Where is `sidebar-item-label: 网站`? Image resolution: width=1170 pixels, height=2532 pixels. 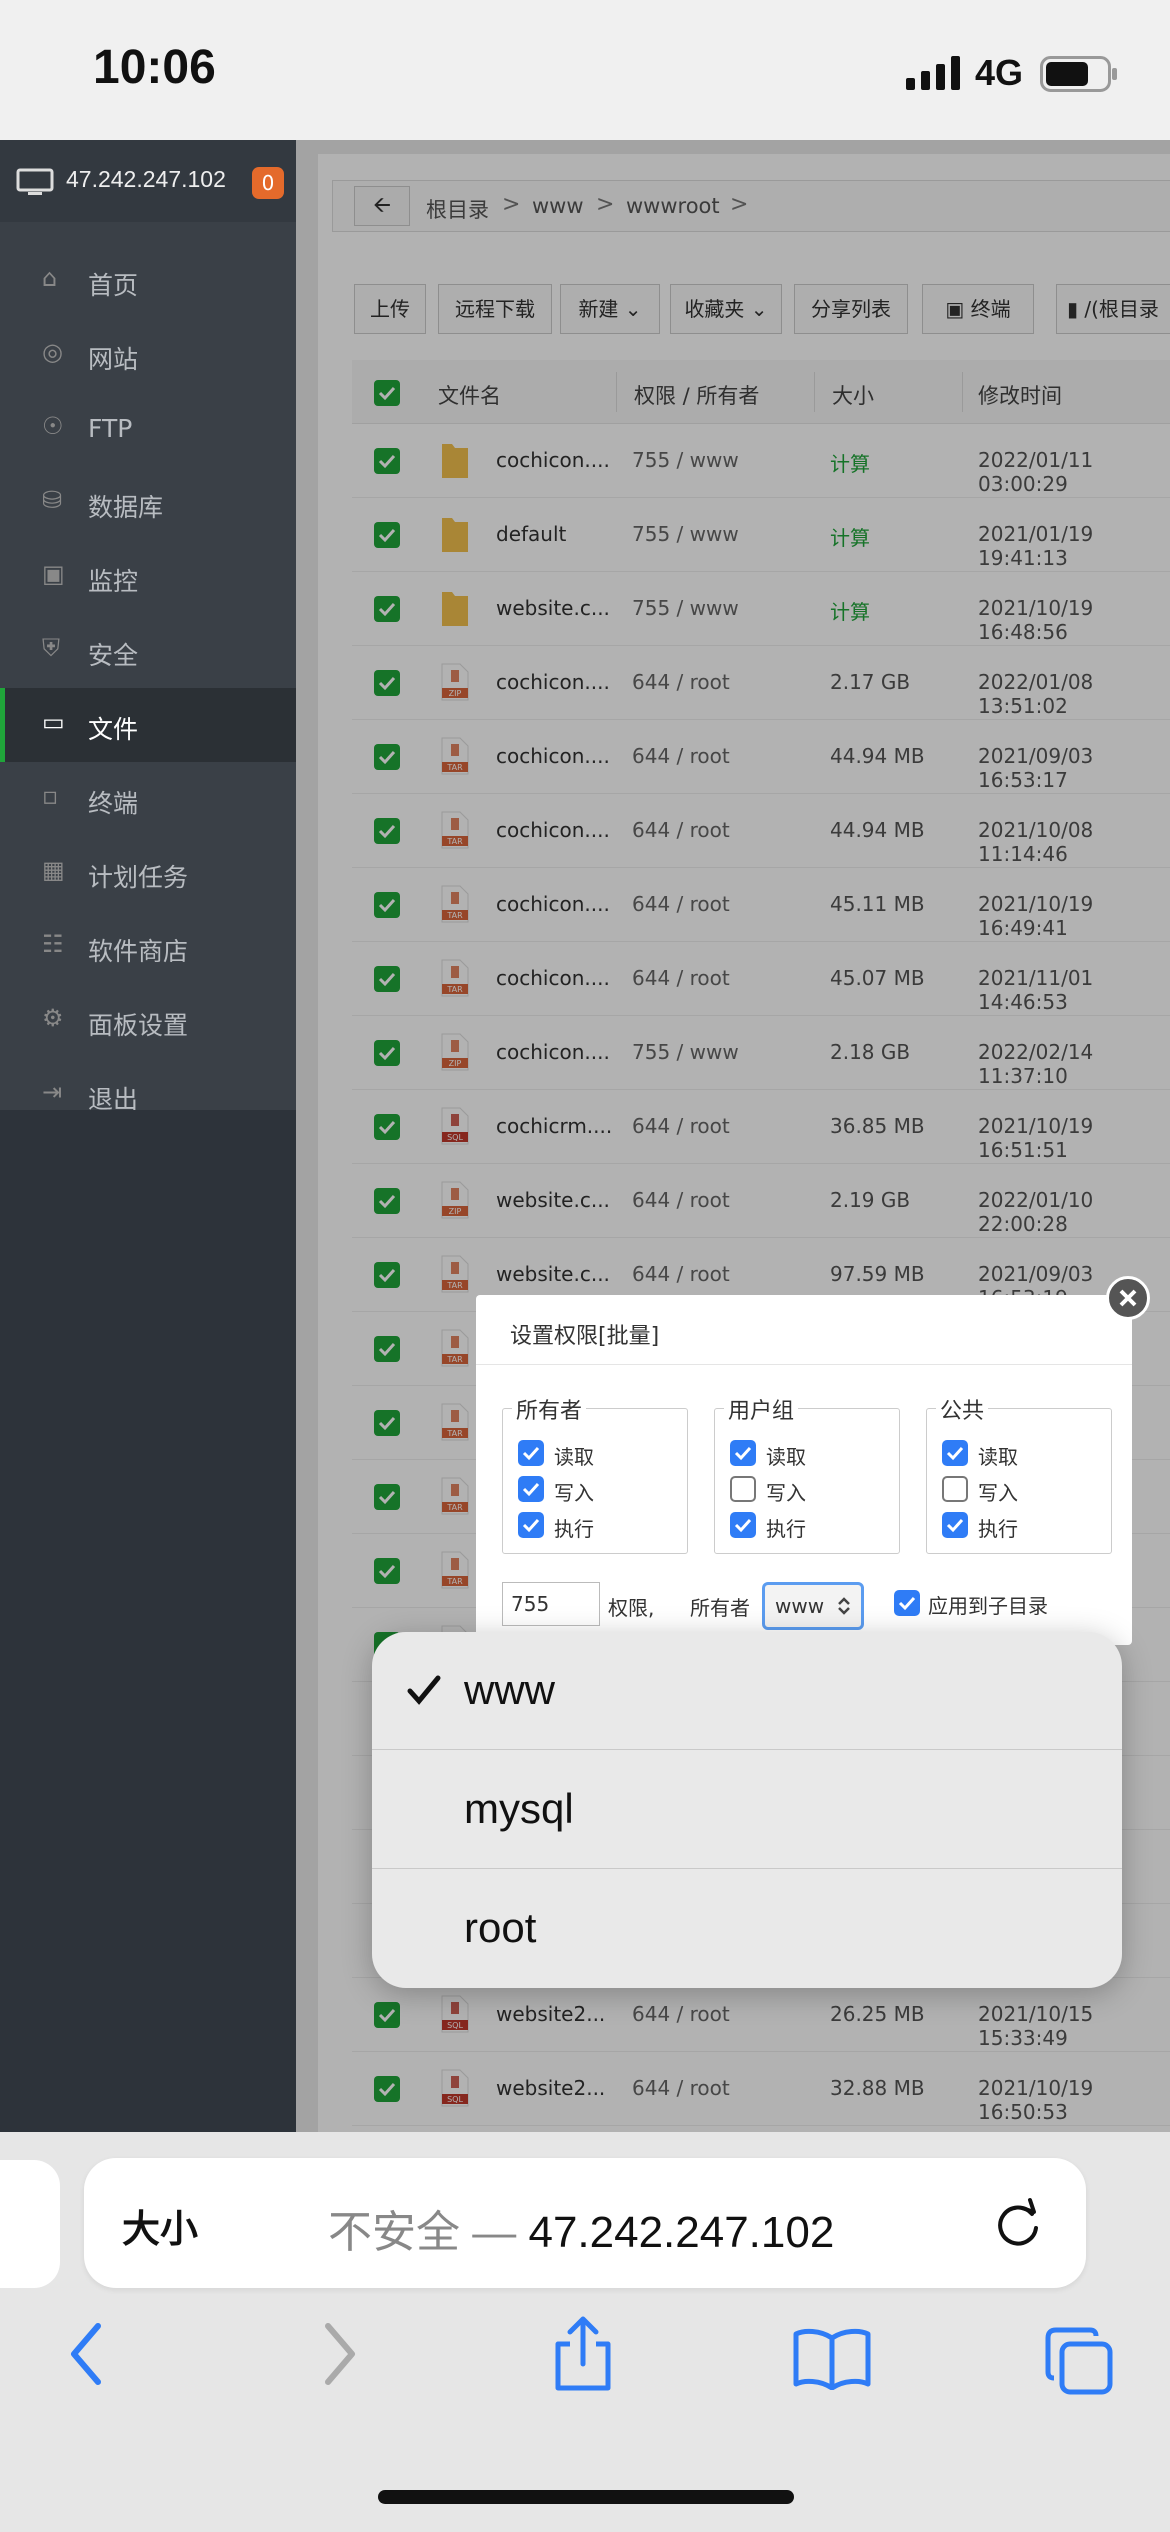 sidebar-item-label: 网站 is located at coordinates (113, 359).